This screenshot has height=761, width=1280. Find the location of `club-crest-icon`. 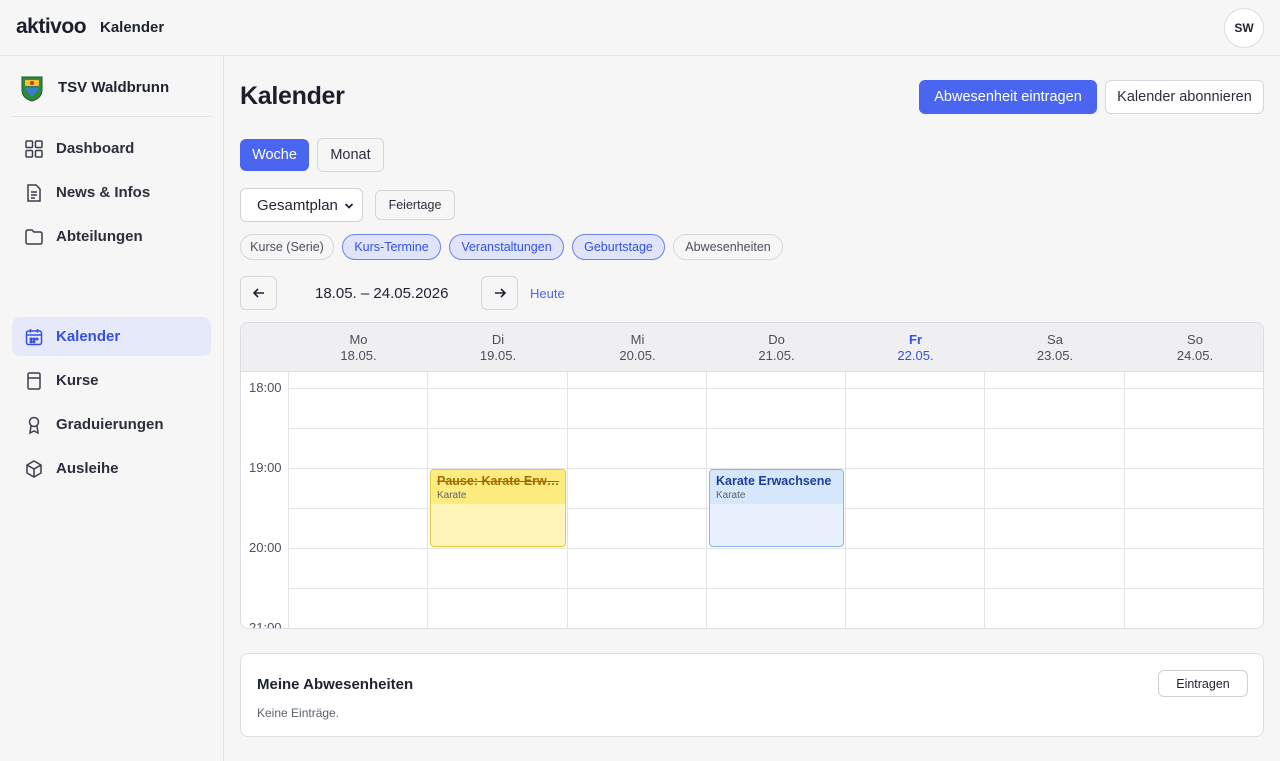

club-crest-icon is located at coordinates (32, 89).